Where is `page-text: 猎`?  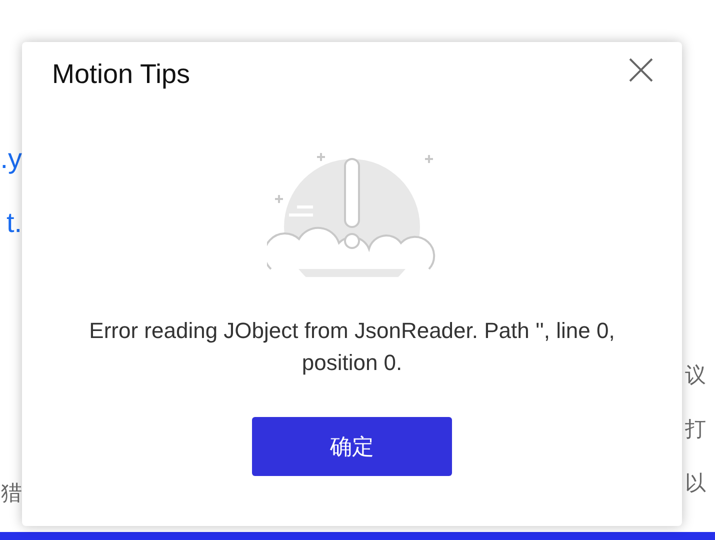
page-text: 猎 is located at coordinates (11, 494).